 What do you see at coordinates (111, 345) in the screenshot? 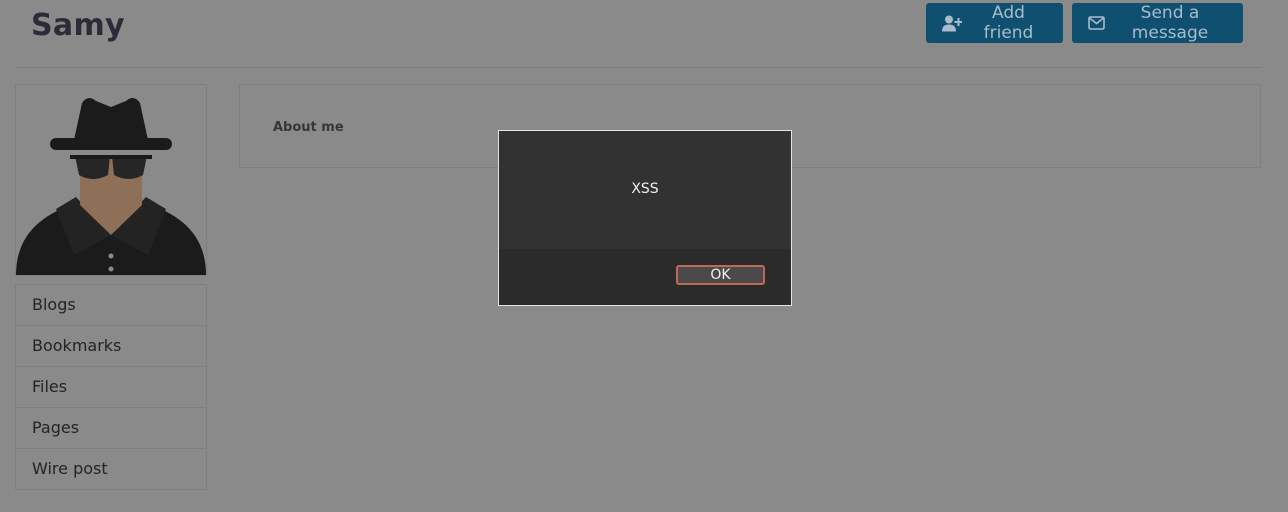
I see `sidebar-item-bookmarks: Bookmarks` at bounding box center [111, 345].